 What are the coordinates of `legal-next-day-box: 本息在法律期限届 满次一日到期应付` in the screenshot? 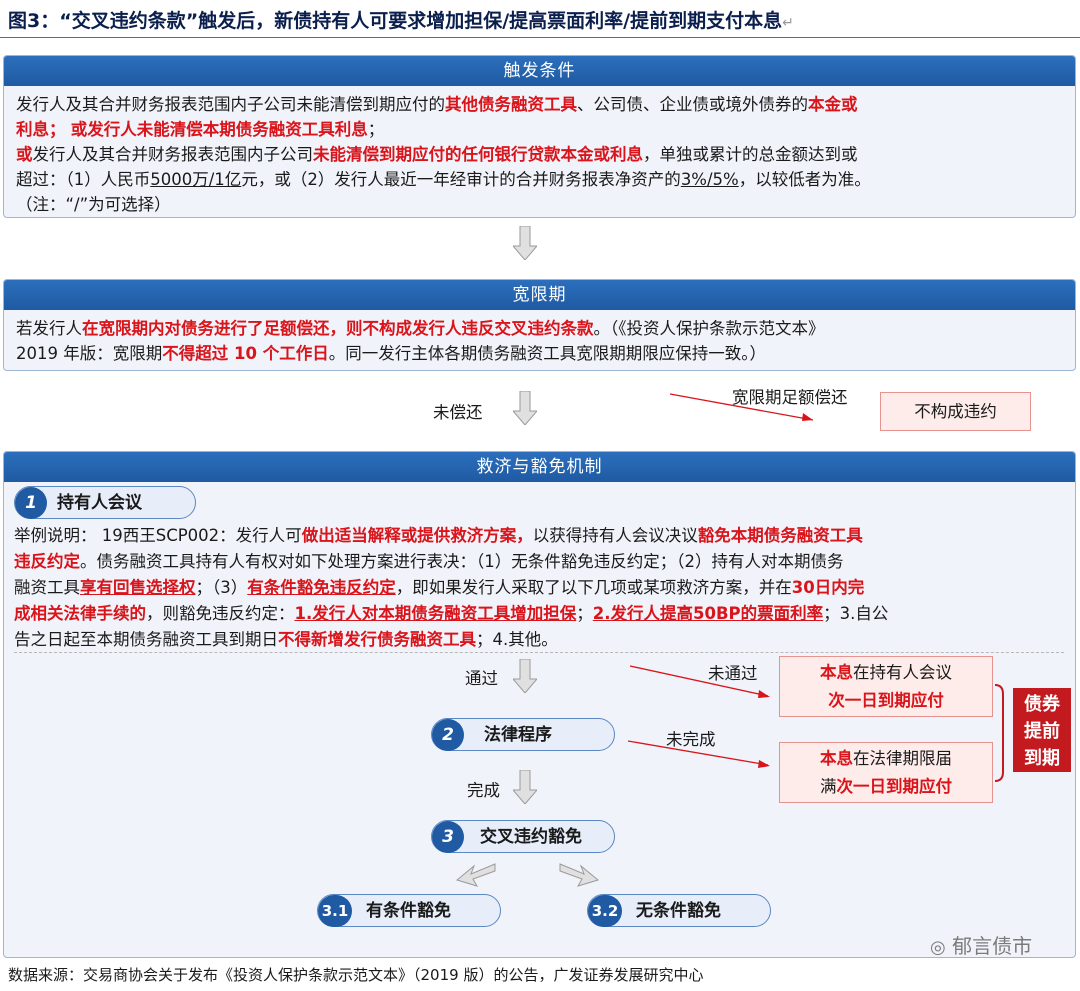 It's located at (886, 772).